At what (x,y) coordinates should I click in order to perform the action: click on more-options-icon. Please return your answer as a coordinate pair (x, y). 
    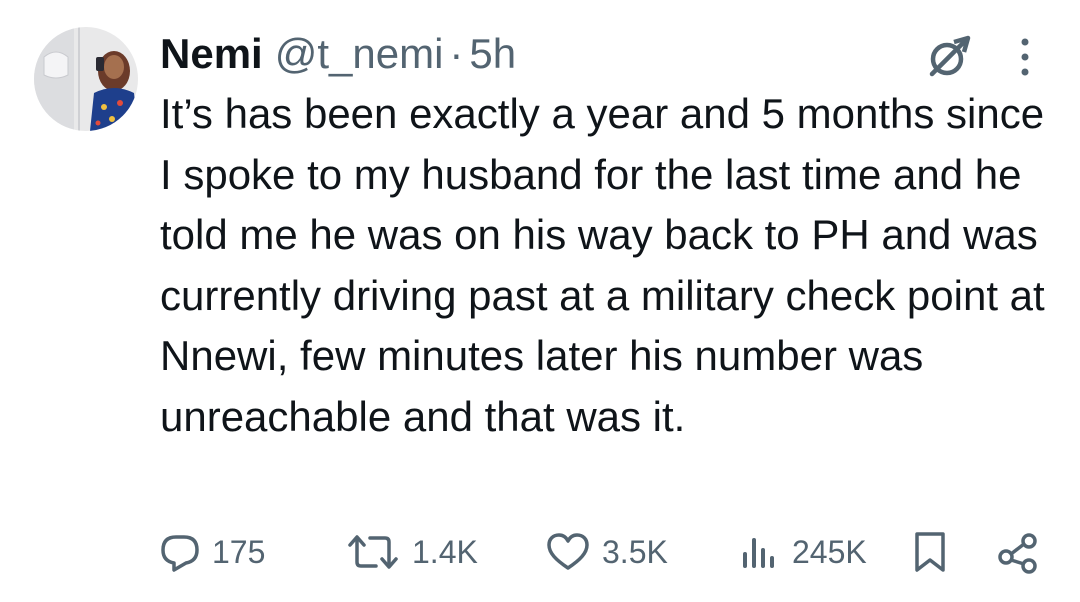
    Looking at the image, I should click on (1025, 57).